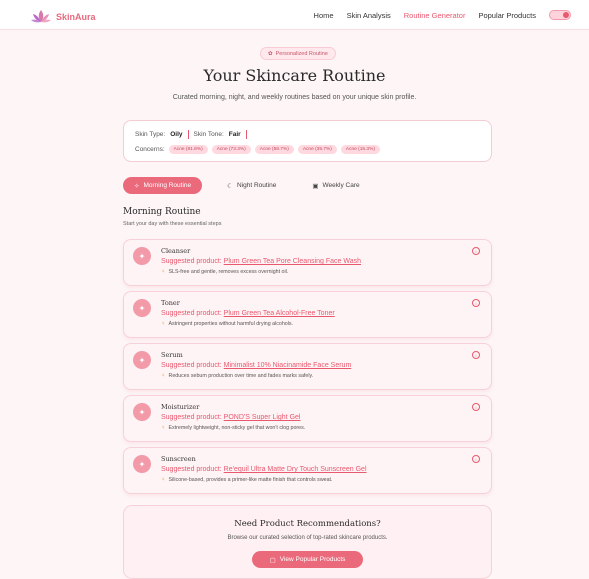 This screenshot has width=589, height=579. What do you see at coordinates (507, 15) in the screenshot?
I see `nav-popular-products: Popular Products` at bounding box center [507, 15].